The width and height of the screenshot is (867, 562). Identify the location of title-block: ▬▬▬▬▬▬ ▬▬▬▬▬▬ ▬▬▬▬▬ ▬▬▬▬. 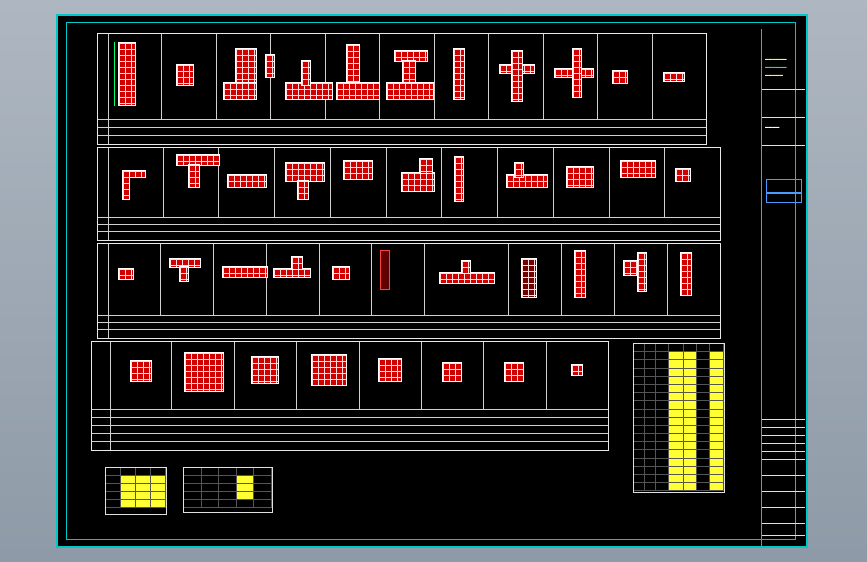
(783, 288).